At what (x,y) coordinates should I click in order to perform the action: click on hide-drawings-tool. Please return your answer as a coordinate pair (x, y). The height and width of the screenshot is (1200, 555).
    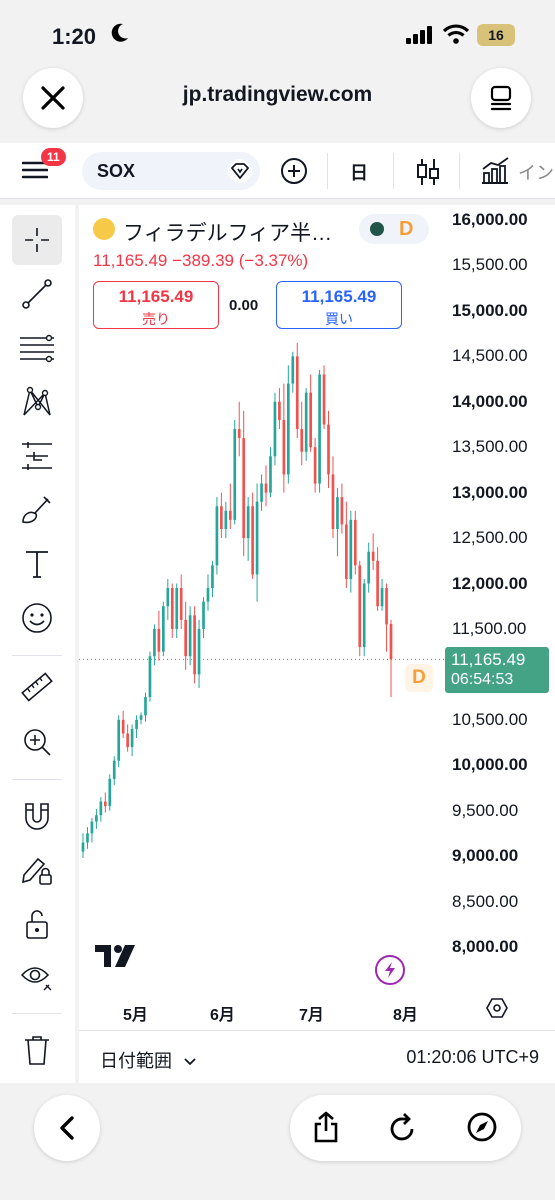
    Looking at the image, I should click on (37, 978).